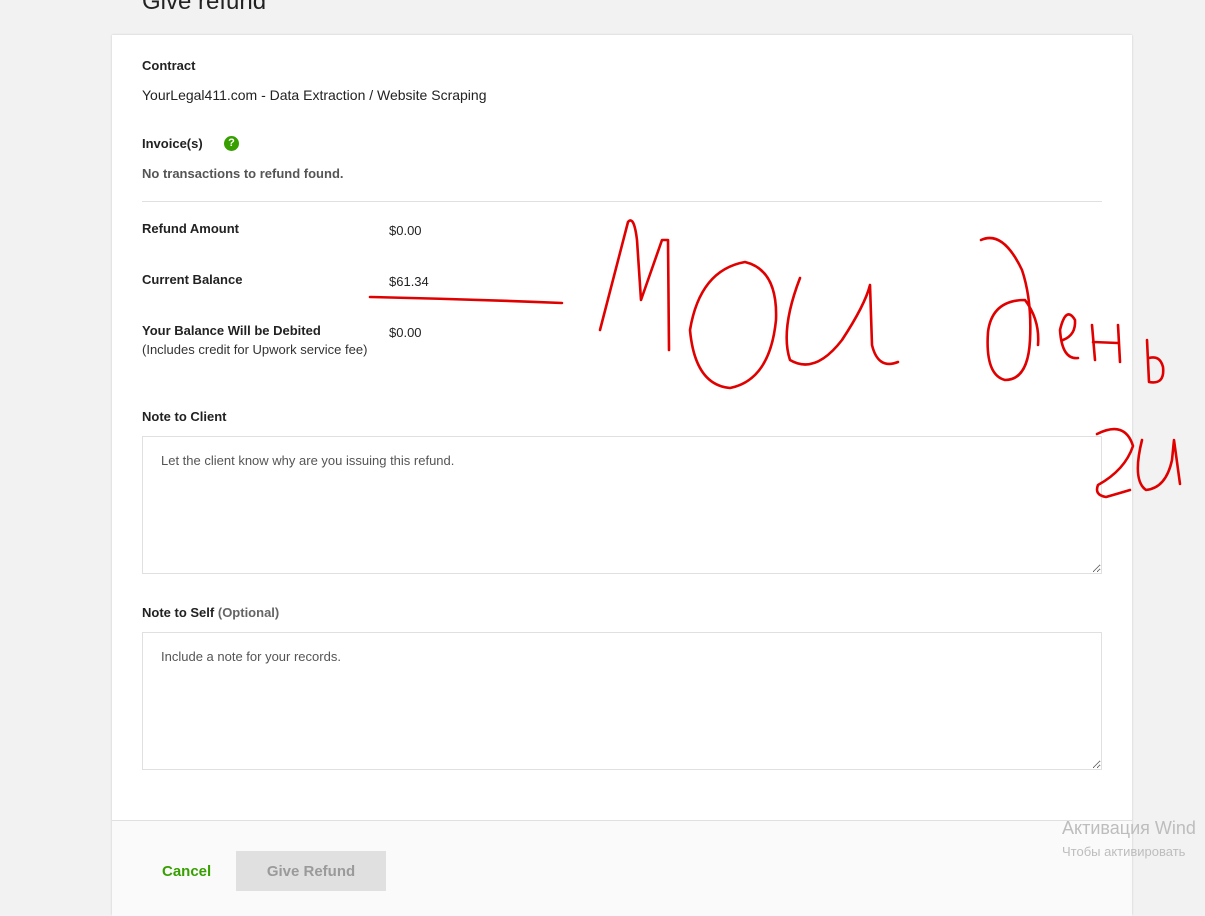  I want to click on note-to-client-textarea, so click(622, 505).